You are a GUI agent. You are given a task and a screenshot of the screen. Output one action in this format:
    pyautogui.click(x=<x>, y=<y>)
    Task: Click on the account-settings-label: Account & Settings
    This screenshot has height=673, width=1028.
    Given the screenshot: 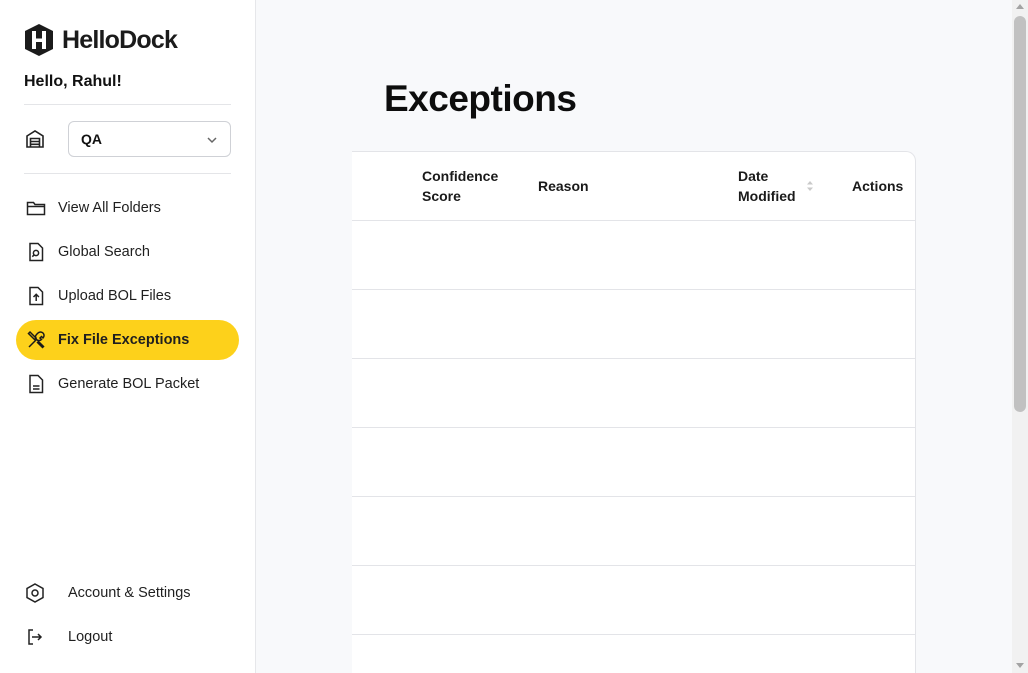 What is the action you would take?
    pyautogui.click(x=129, y=593)
    